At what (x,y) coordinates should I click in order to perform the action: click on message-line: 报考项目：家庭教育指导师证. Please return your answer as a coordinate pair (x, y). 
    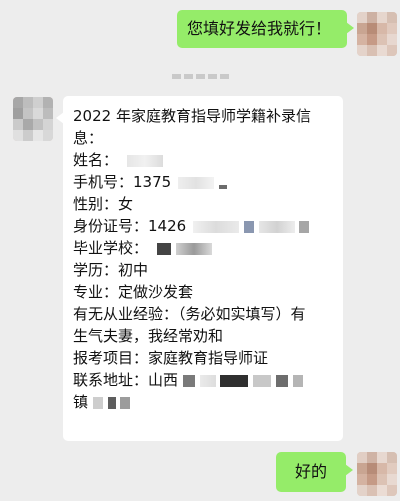
    Looking at the image, I should click on (171, 358).